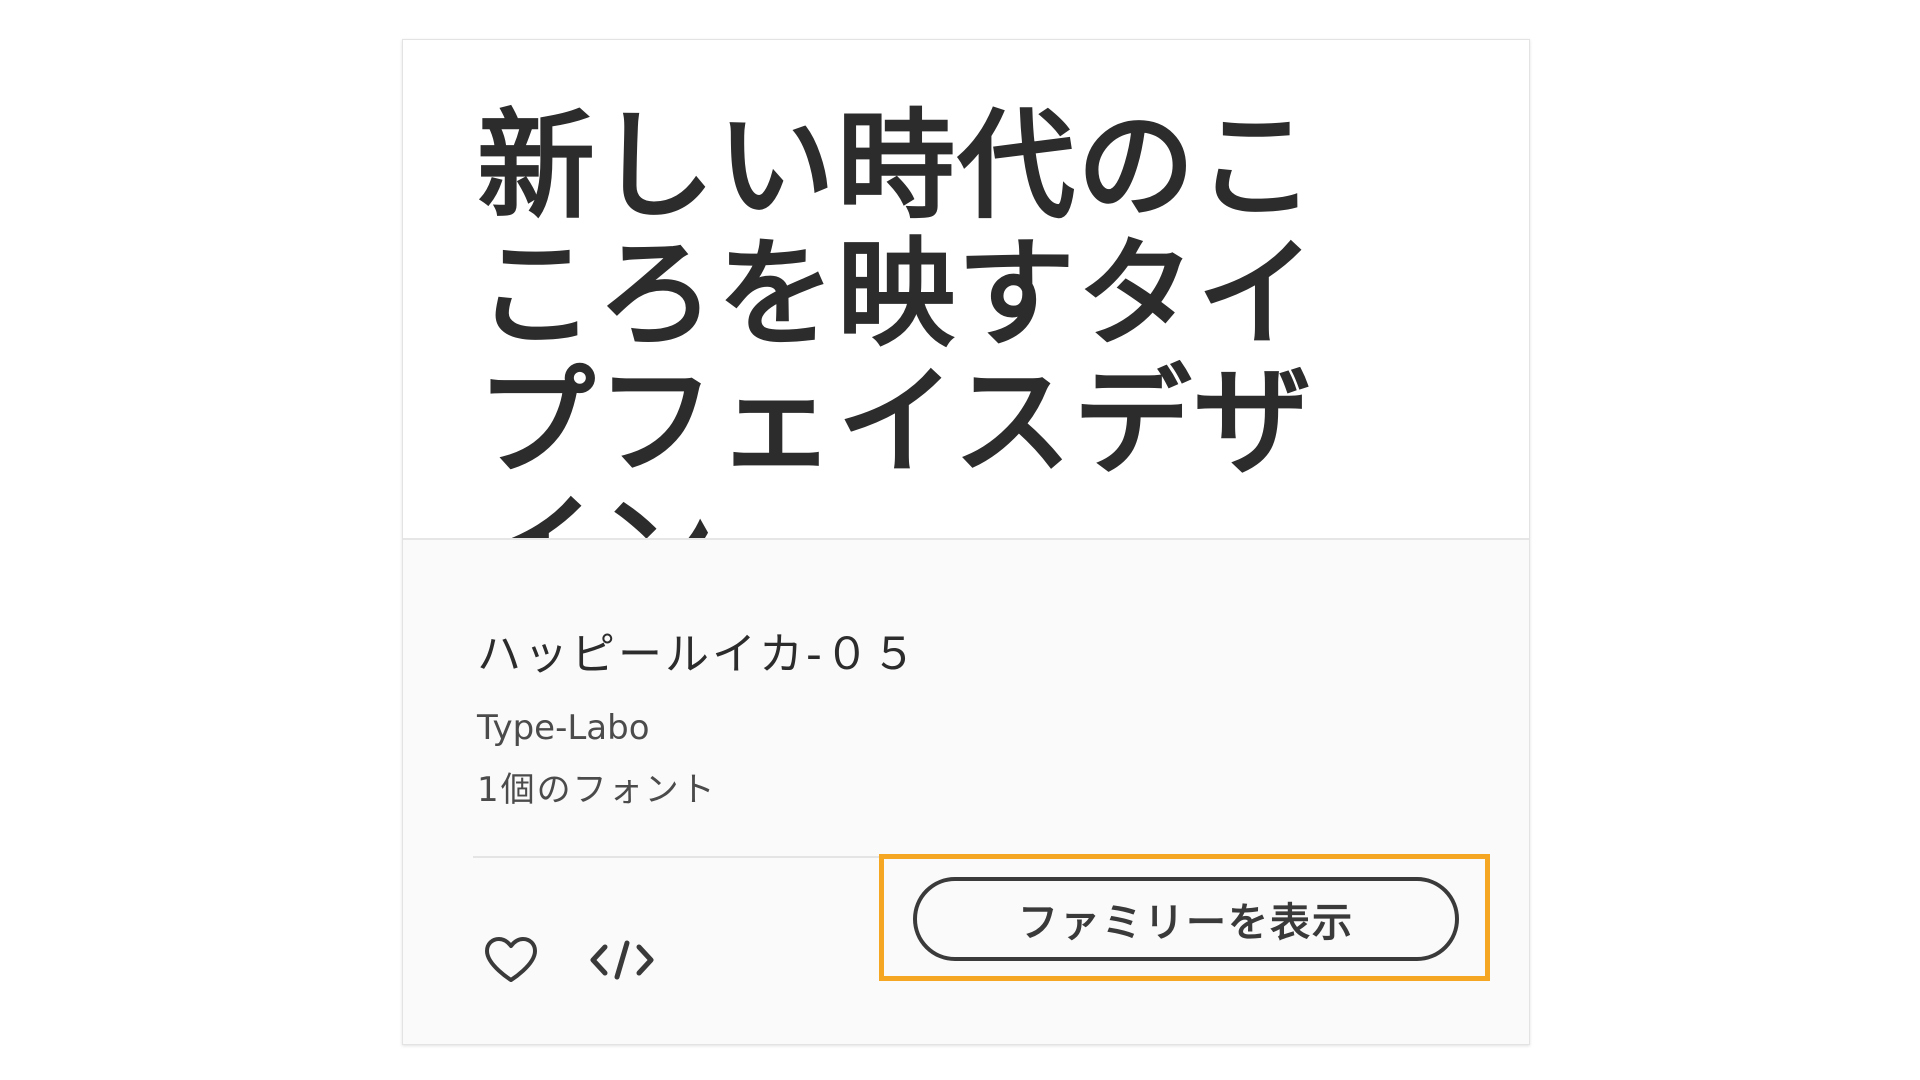  Describe the element at coordinates (1186, 919) in the screenshot. I see `view-family-button: ファミリーを表示` at that location.